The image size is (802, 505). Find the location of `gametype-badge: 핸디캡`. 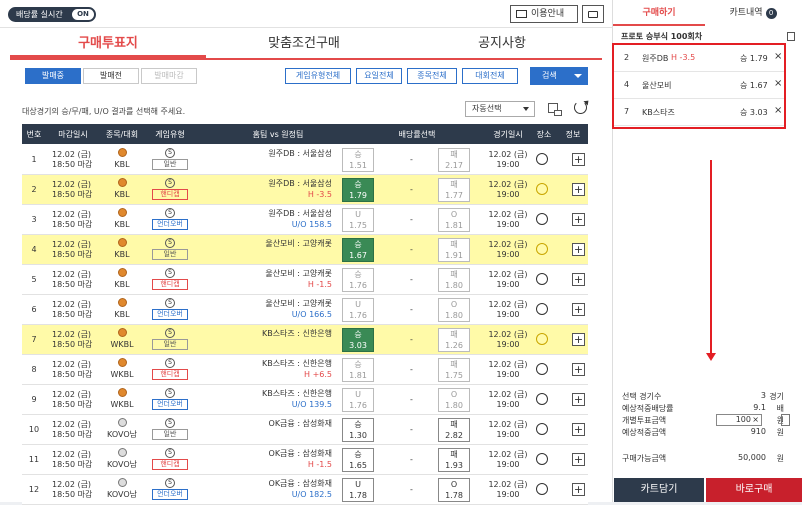

gametype-badge: 핸디캡 is located at coordinates (170, 194).